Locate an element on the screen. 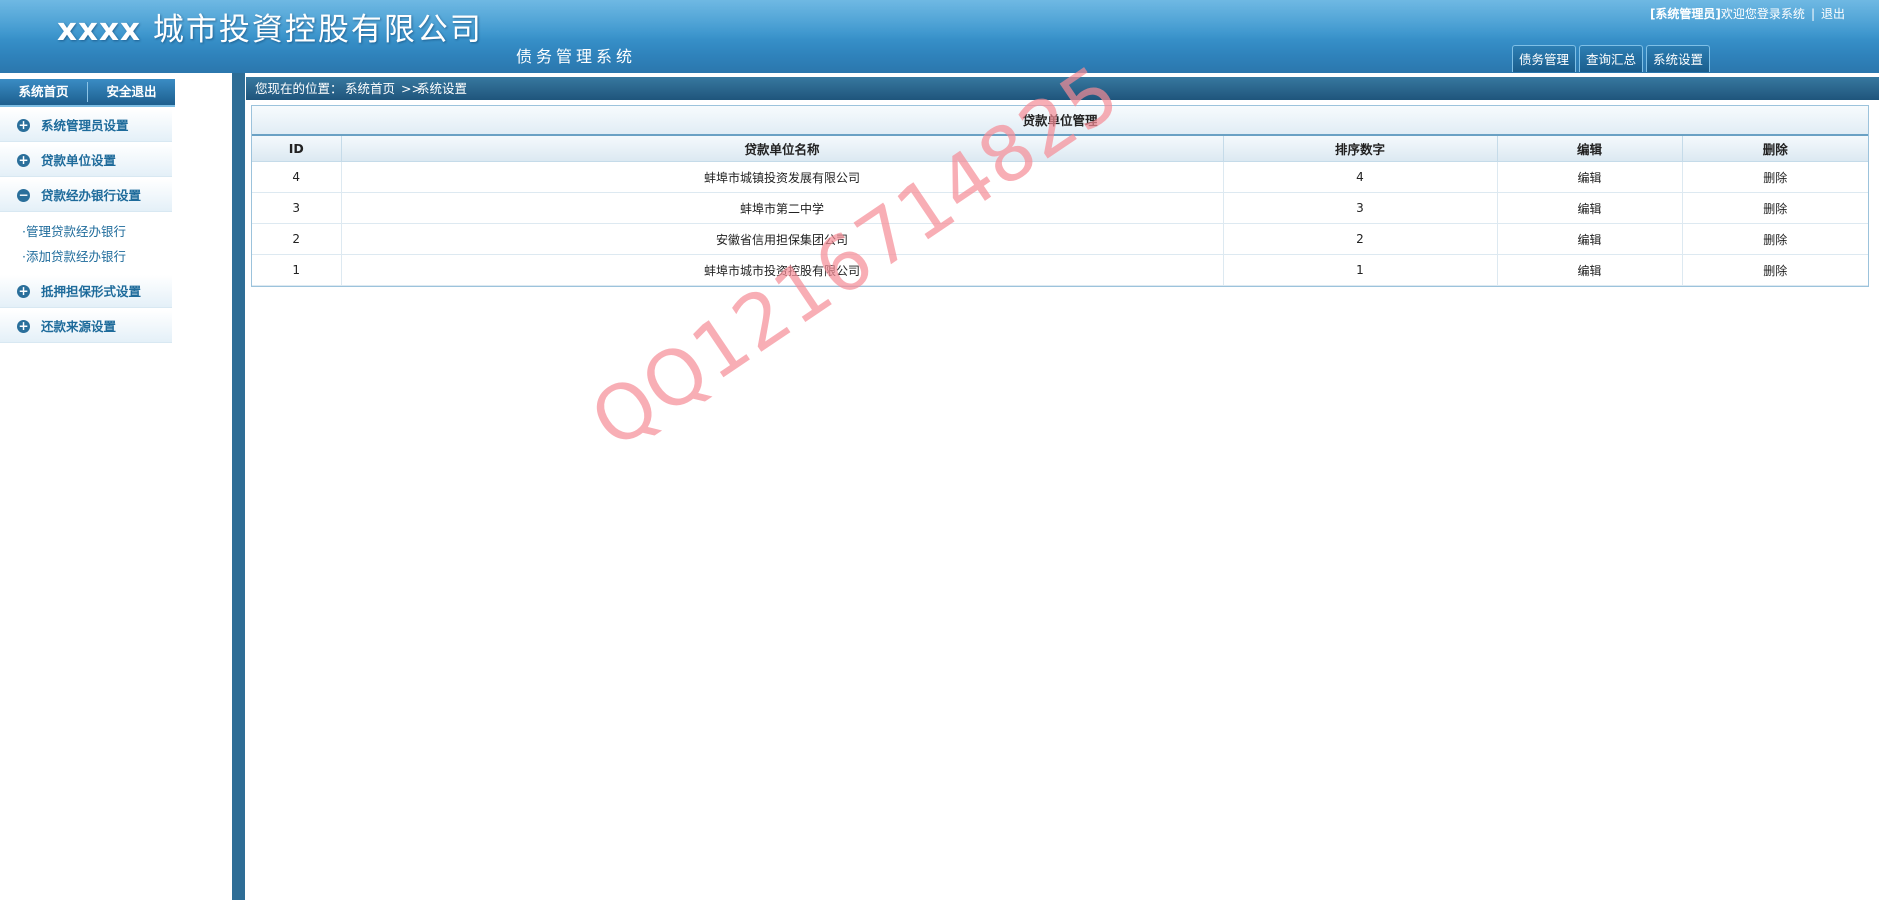  panel-title: 贷款单位管理 is located at coordinates (1060, 121).